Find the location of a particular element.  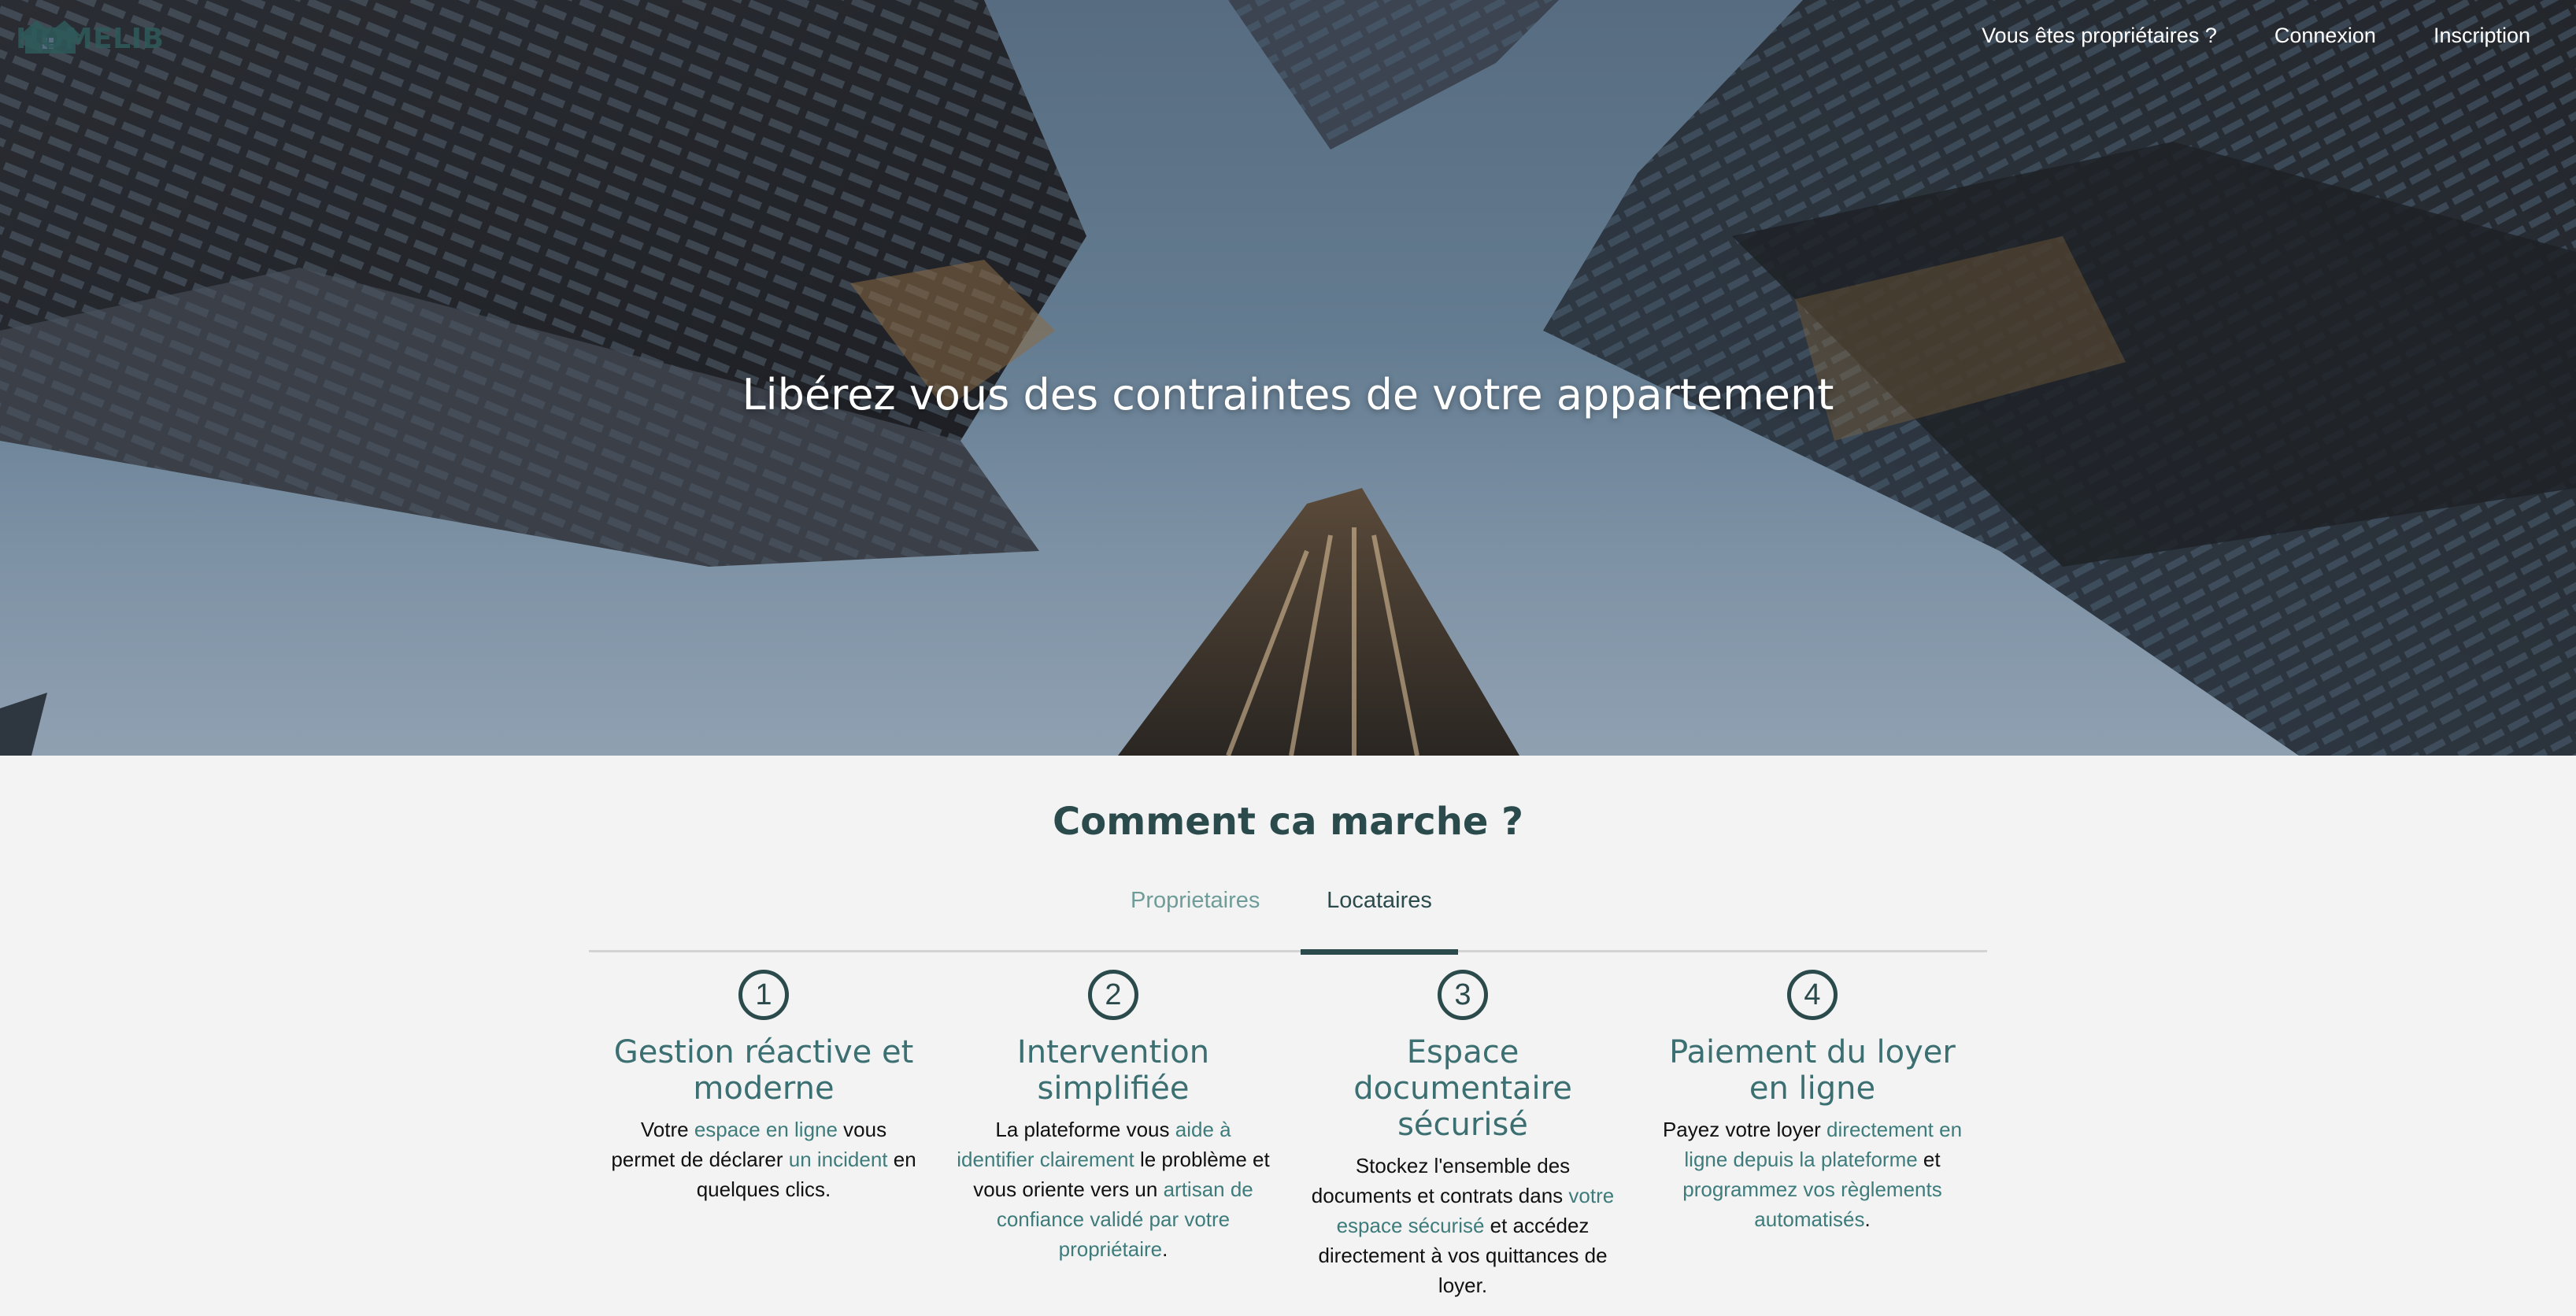

nav-signup-link: Inscription is located at coordinates (2482, 35).